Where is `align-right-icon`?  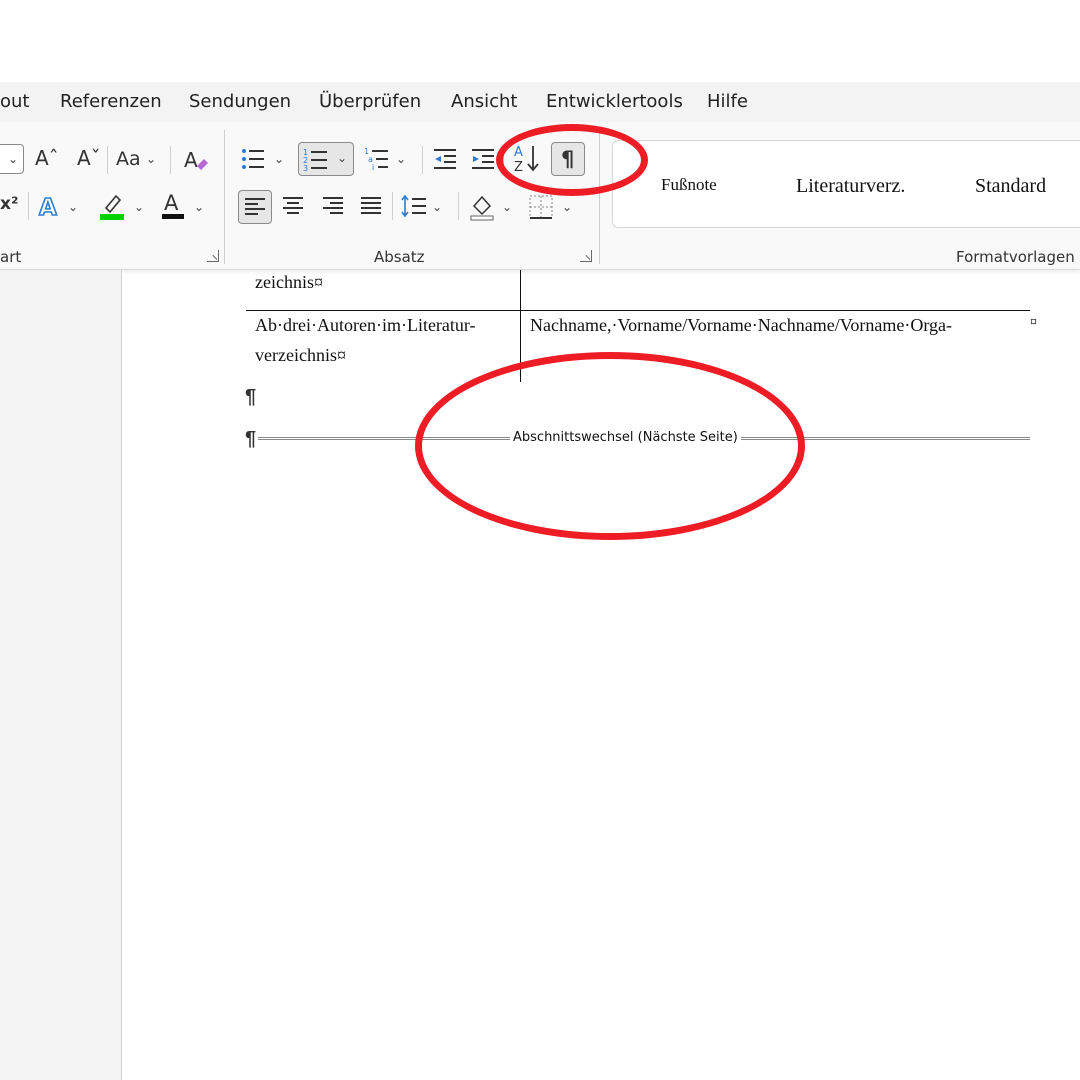
align-right-icon is located at coordinates (333, 206).